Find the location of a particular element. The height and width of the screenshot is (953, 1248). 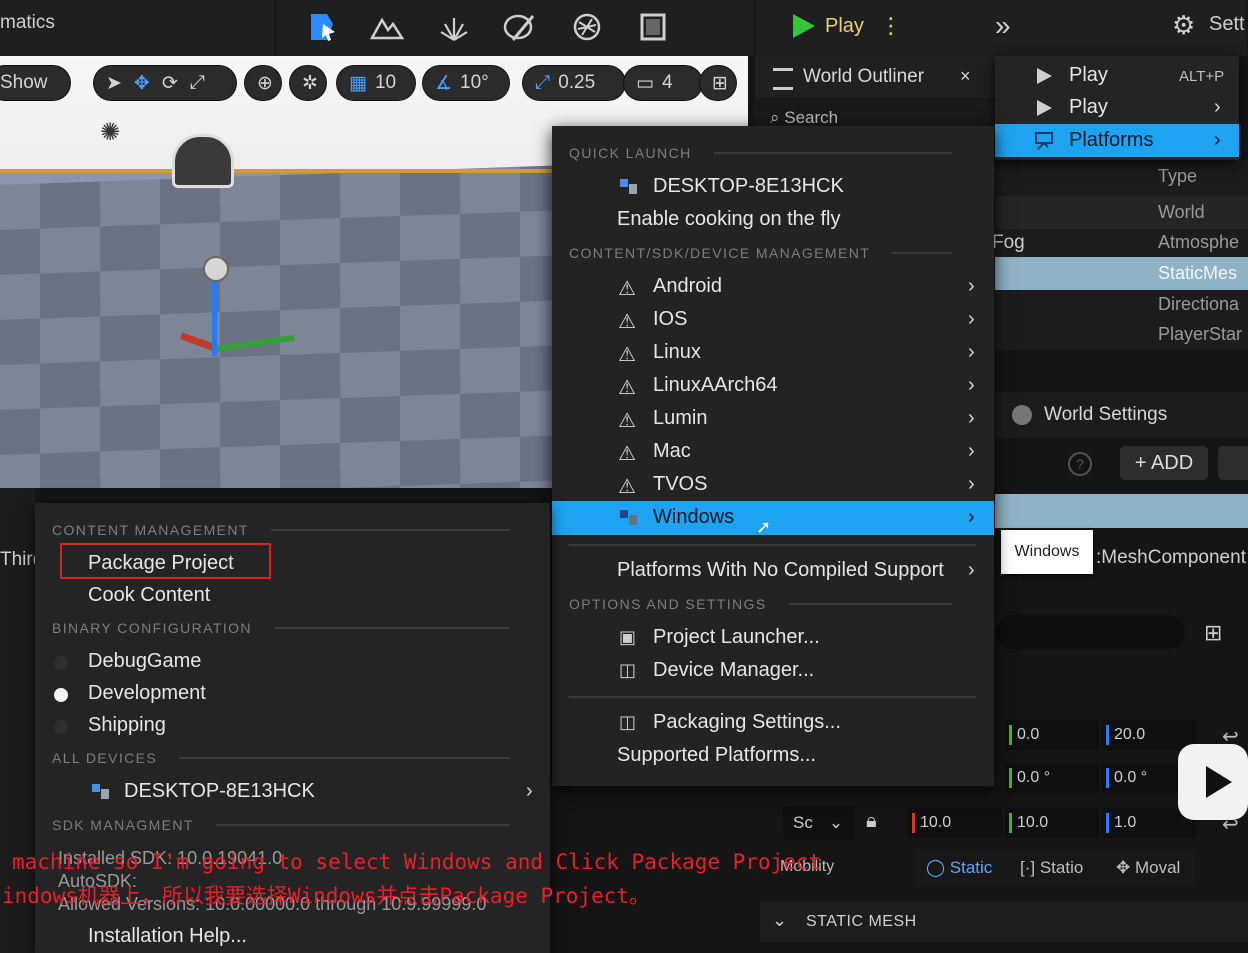

menu-item-linux: Linux is located at coordinates (677, 352).